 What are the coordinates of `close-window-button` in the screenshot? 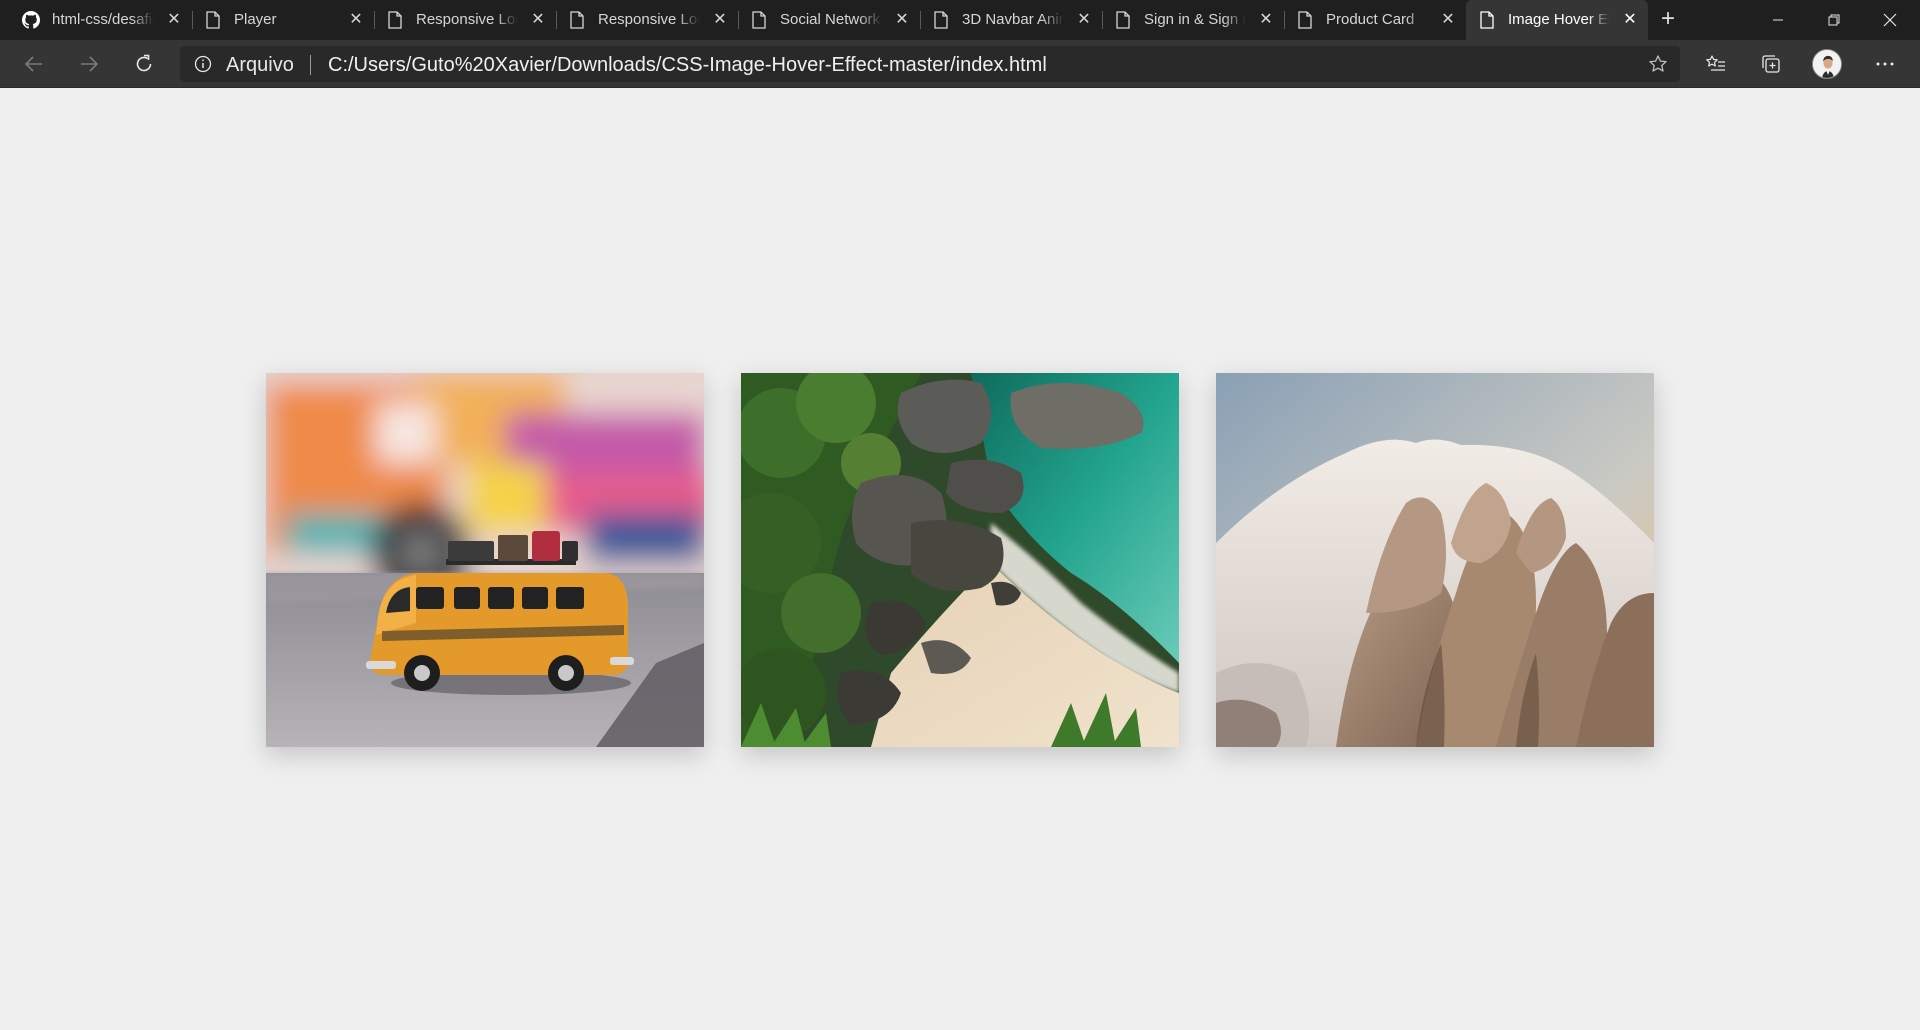 It's located at (1890, 20).